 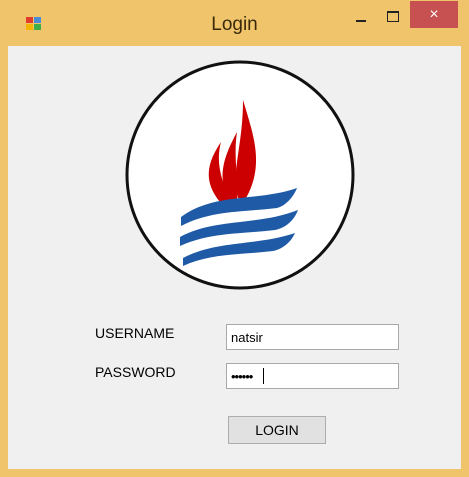 What do you see at coordinates (135, 372) in the screenshot?
I see `password-label: PASSWORD` at bounding box center [135, 372].